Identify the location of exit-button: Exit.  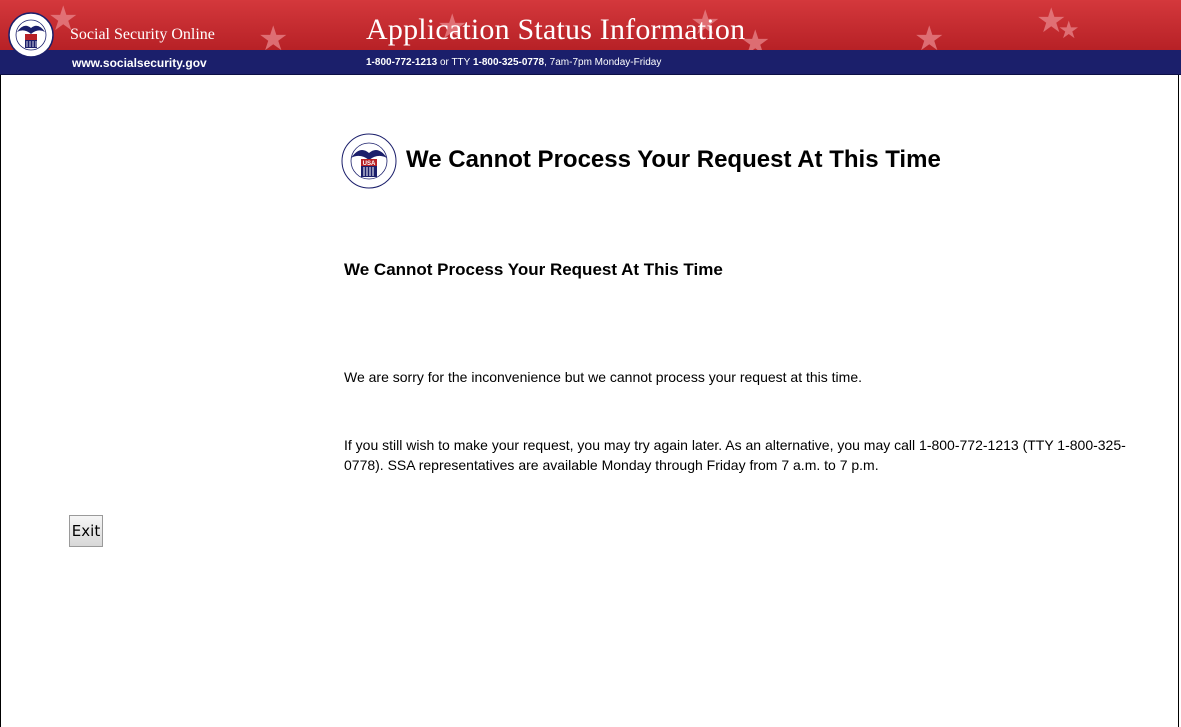
(86, 531).